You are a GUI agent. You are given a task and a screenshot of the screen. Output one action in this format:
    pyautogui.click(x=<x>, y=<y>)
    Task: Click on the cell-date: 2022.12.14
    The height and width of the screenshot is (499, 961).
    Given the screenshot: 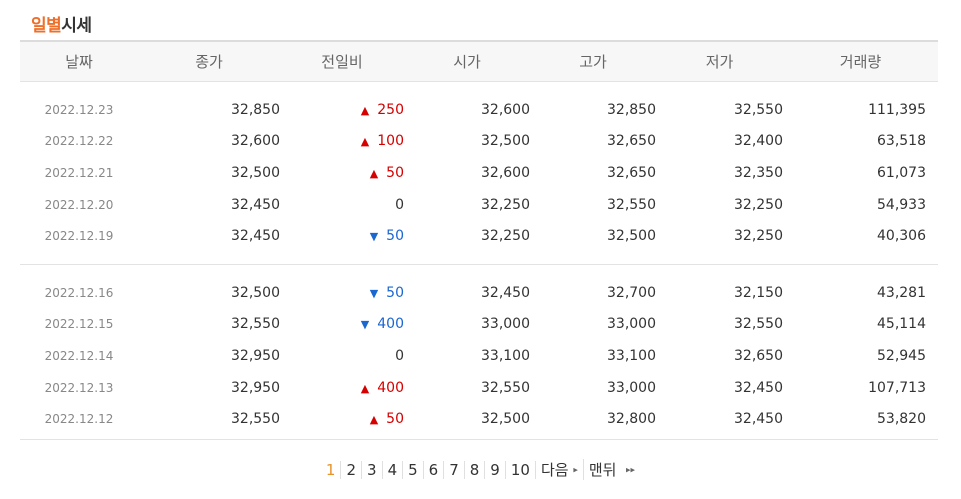 What is the action you would take?
    pyautogui.click(x=79, y=355)
    